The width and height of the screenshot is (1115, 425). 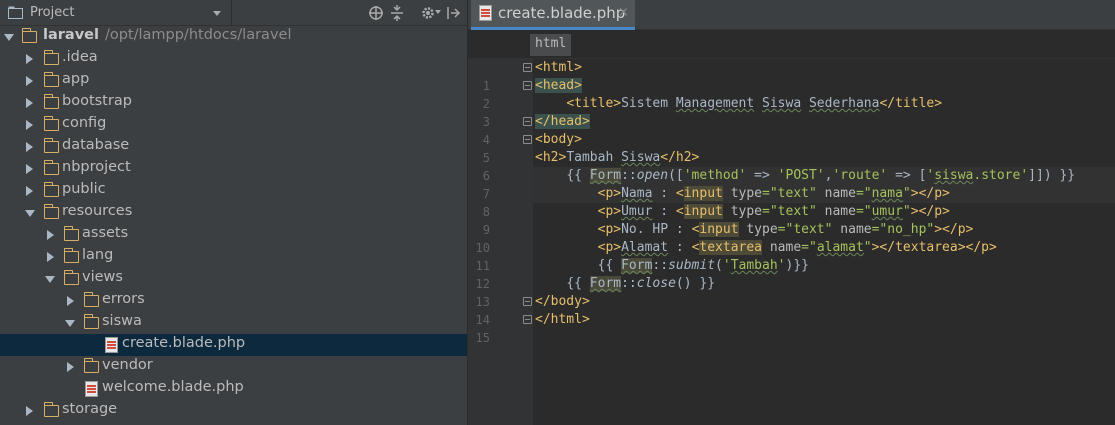 I want to click on tree-item-label: config, so click(x=84, y=123).